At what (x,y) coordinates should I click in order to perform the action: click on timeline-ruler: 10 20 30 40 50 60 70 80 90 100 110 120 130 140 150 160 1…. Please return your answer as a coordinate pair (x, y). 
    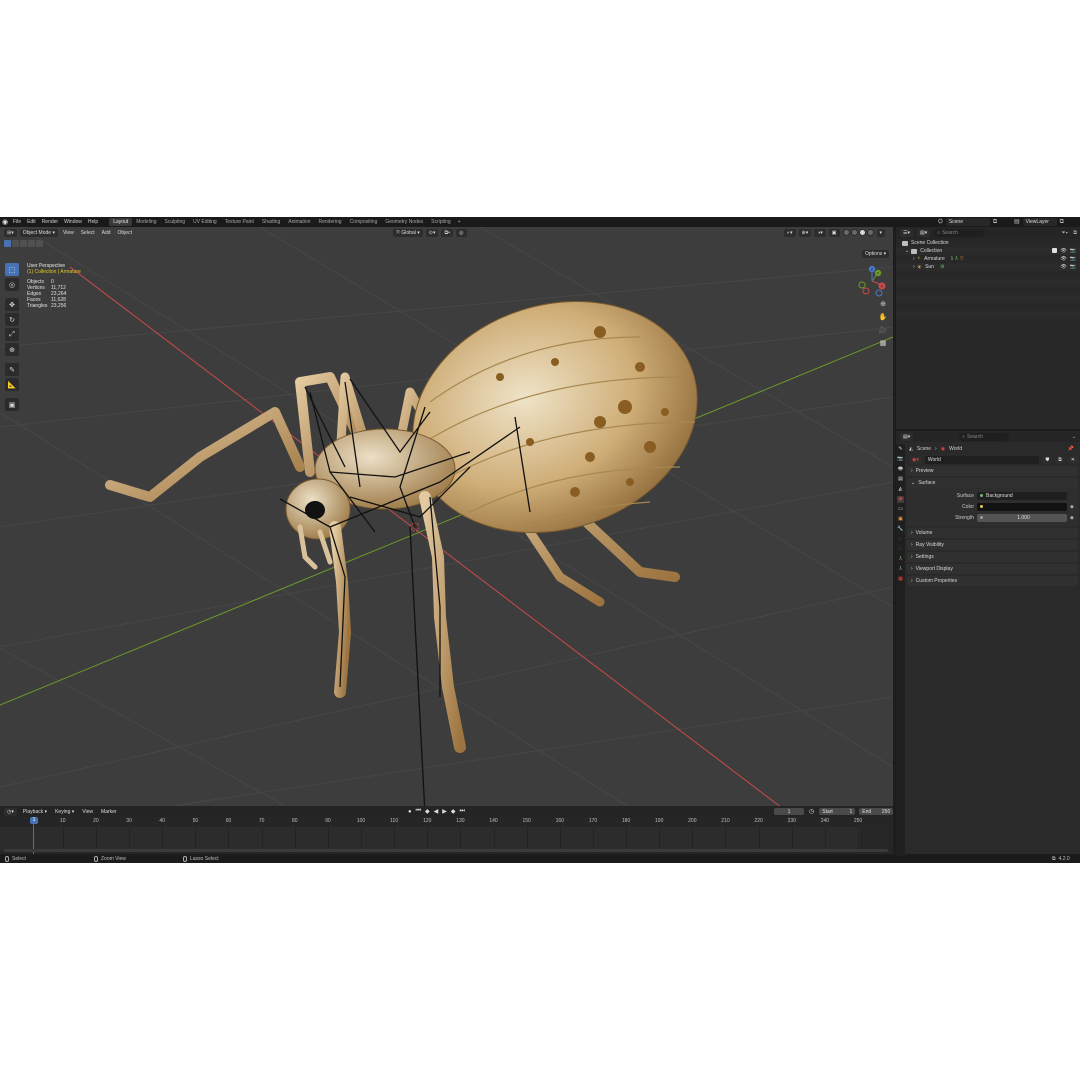
    Looking at the image, I should click on (446, 822).